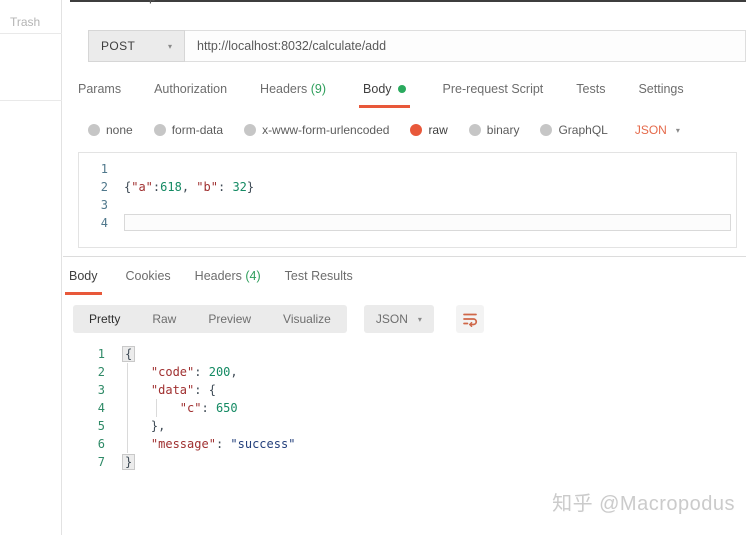 This screenshot has height=535, width=746. What do you see at coordinates (148, 276) in the screenshot?
I see `tab-label: Cookies` at bounding box center [148, 276].